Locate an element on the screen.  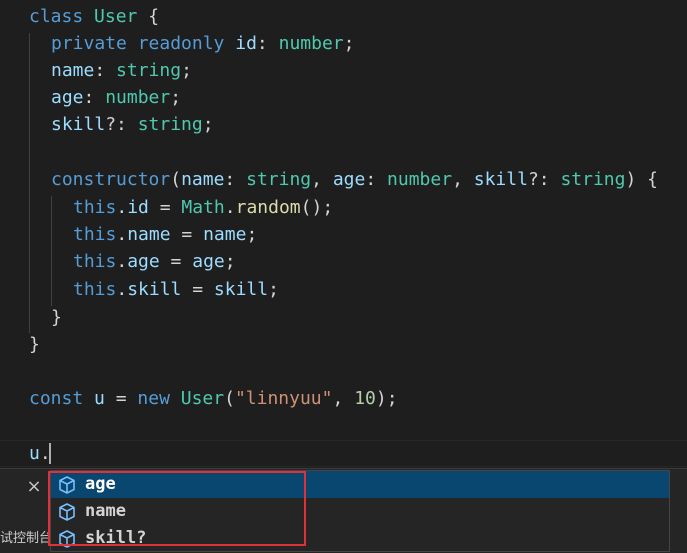
suggestion-label: age is located at coordinates (100, 484).